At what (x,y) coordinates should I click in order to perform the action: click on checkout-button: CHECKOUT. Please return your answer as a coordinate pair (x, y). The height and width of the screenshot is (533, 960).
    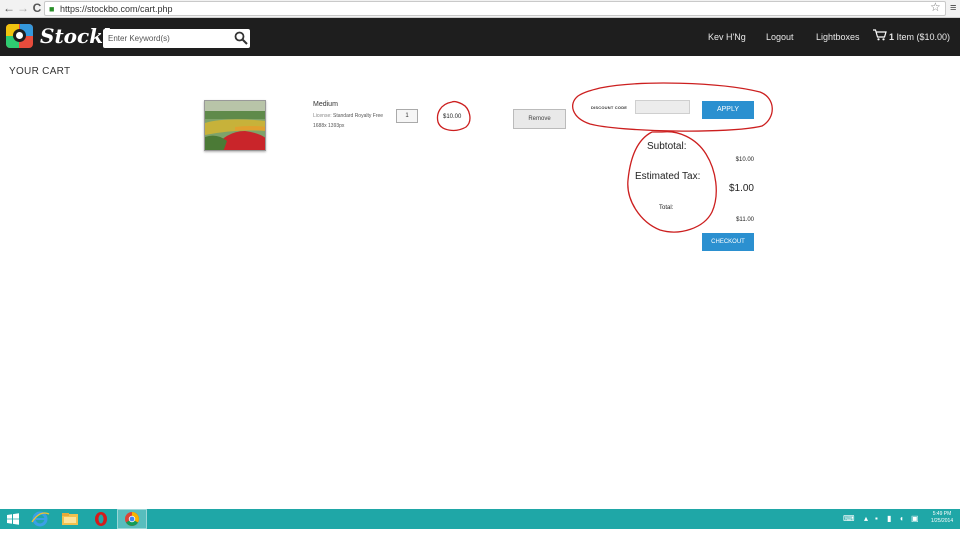
    Looking at the image, I should click on (728, 242).